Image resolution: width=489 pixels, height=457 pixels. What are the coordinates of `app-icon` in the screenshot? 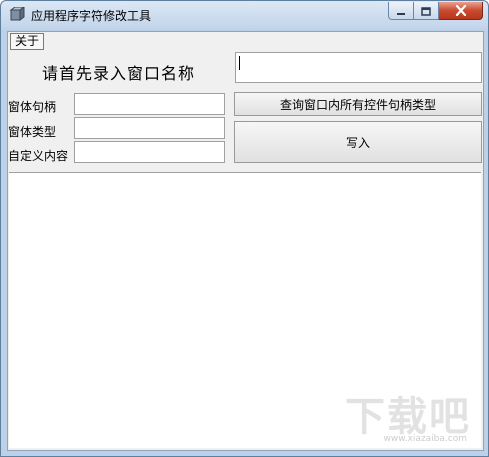 It's located at (17, 14).